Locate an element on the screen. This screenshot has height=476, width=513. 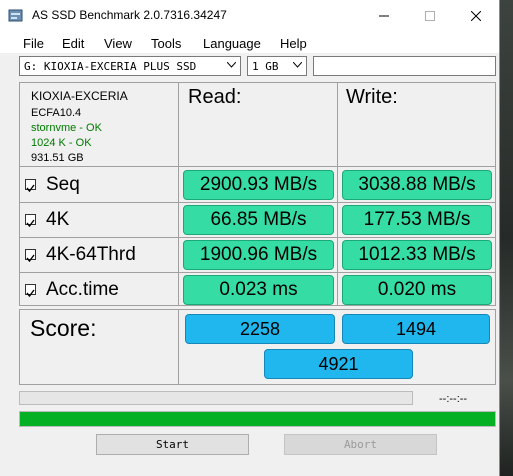
seq-write-value: 3038.88 MB/s is located at coordinates (417, 184).